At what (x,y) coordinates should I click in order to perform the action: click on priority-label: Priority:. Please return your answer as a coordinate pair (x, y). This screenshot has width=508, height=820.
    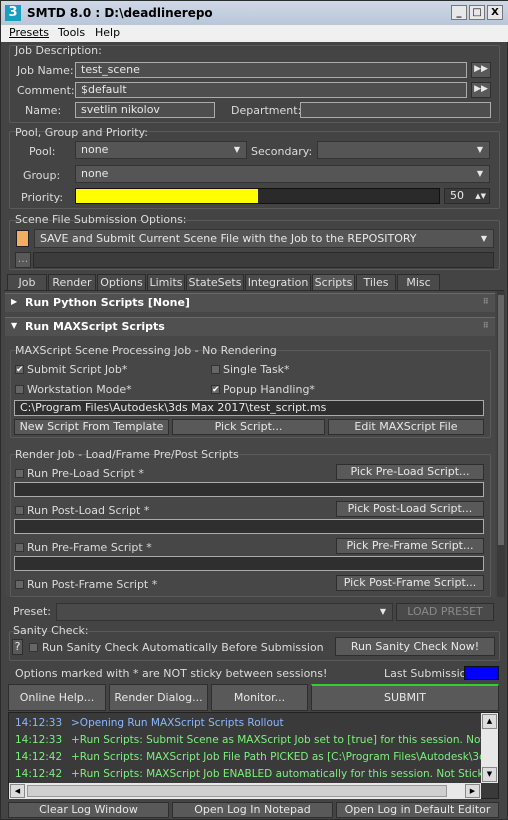
    Looking at the image, I should click on (42, 197).